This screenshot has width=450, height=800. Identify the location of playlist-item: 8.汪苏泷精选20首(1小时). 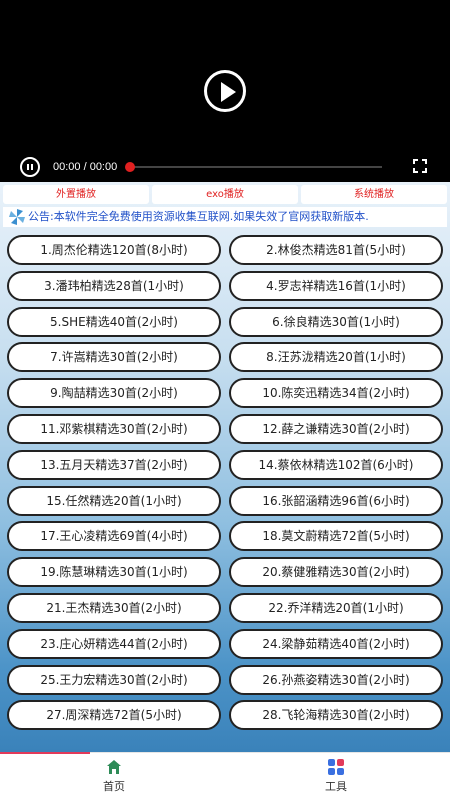
(336, 357).